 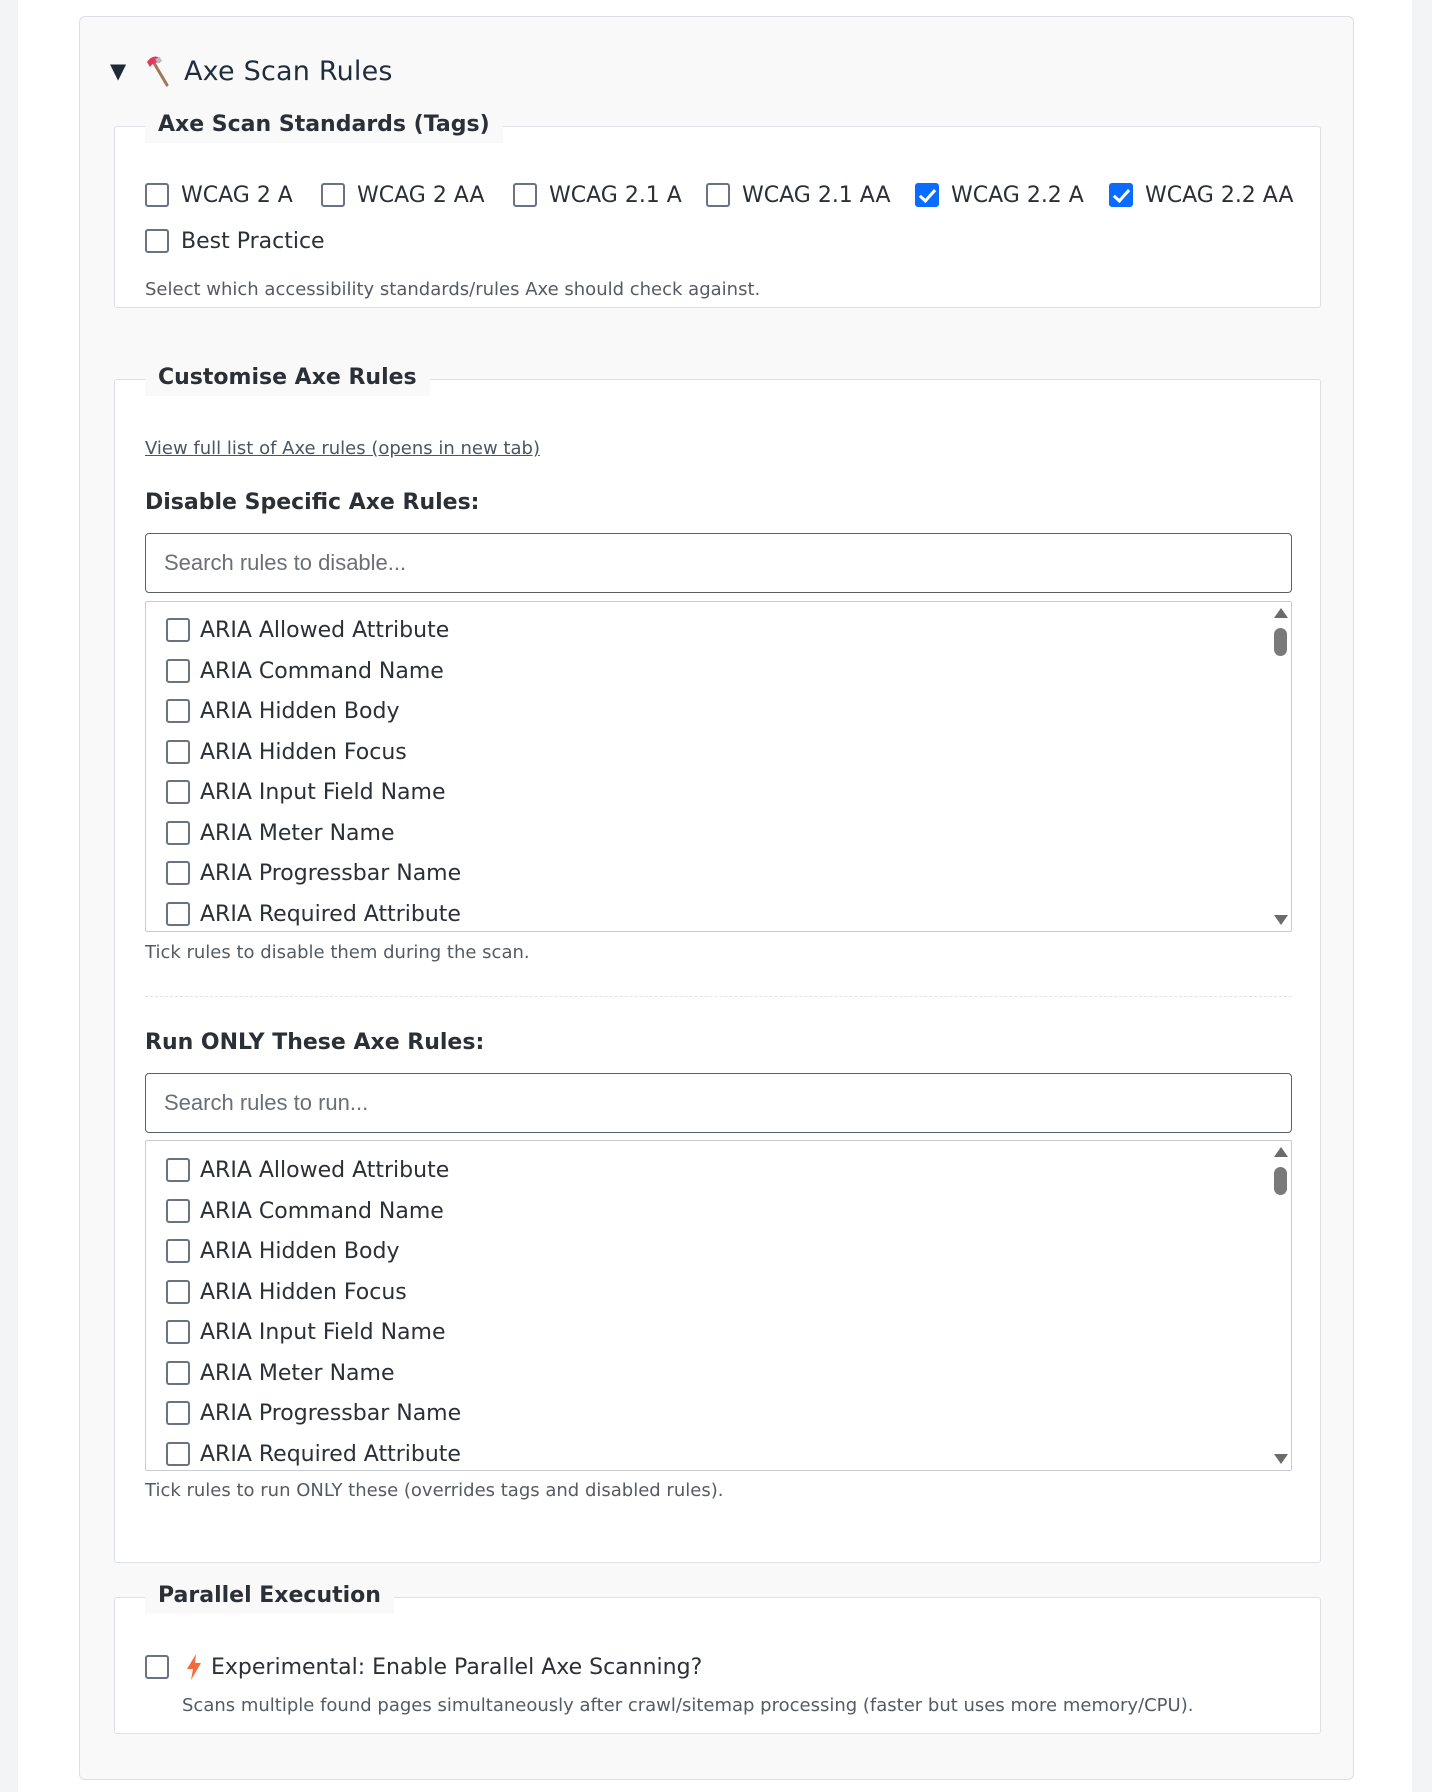 I want to click on tag-wcag2aa: WCAG 2 AA, so click(x=403, y=195).